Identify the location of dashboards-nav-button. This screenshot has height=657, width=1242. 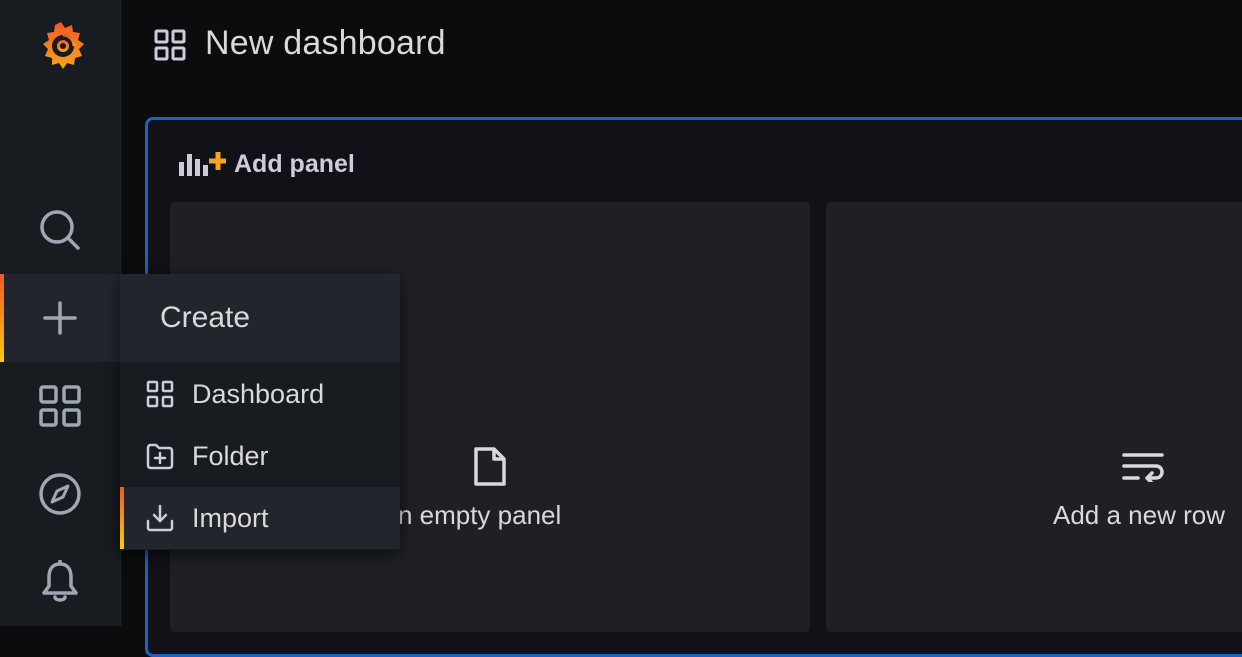
(60, 406).